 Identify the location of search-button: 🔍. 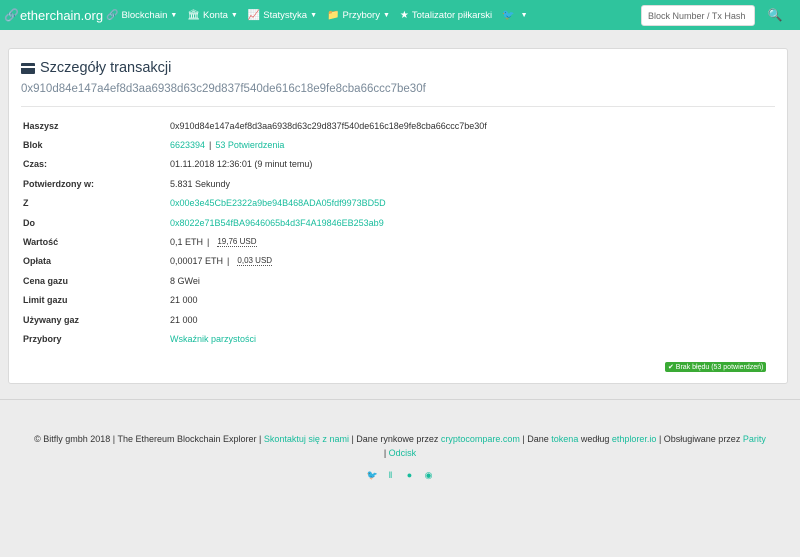
(775, 15).